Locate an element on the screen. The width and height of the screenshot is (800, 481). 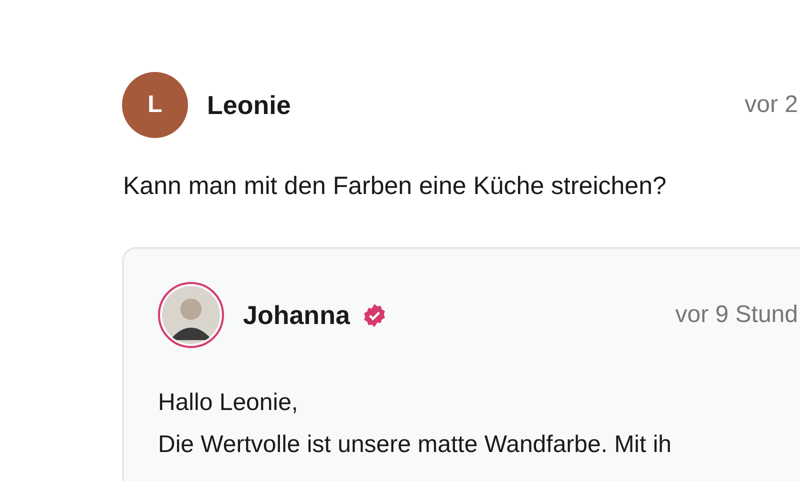
author-name: Johanna is located at coordinates (296, 315).